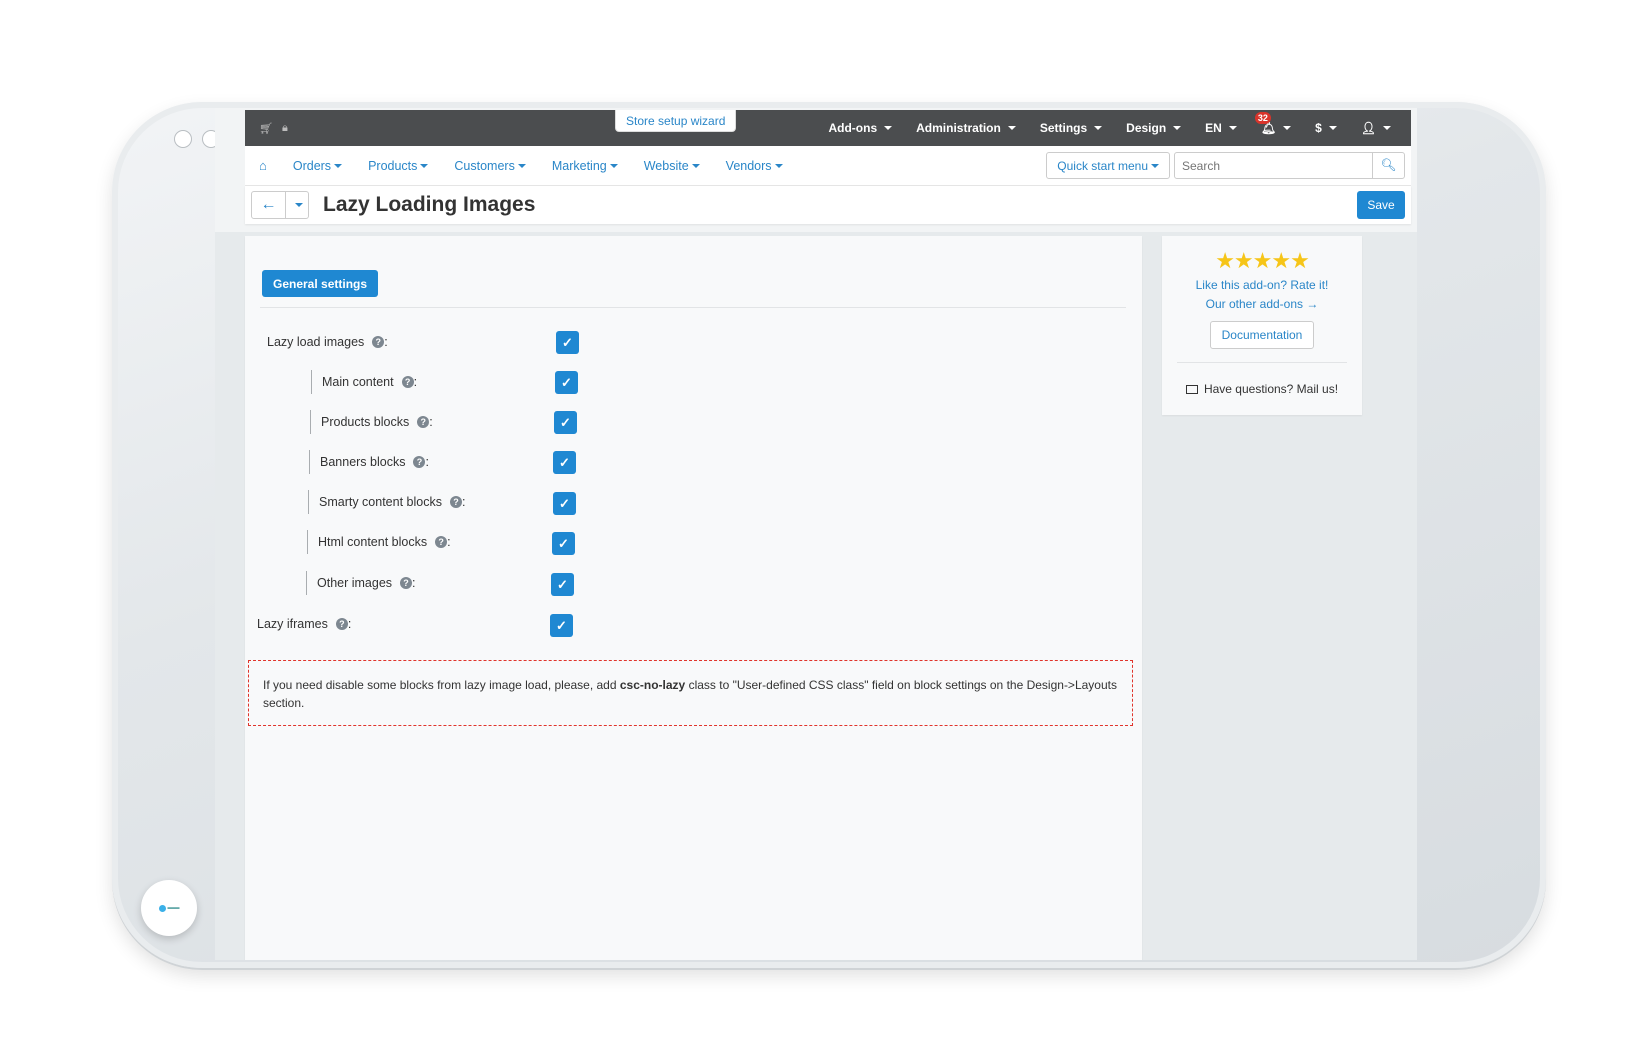 The width and height of the screenshot is (1650, 1050). I want to click on field-html-content-blocks: Html content blocks?:, so click(379, 542).